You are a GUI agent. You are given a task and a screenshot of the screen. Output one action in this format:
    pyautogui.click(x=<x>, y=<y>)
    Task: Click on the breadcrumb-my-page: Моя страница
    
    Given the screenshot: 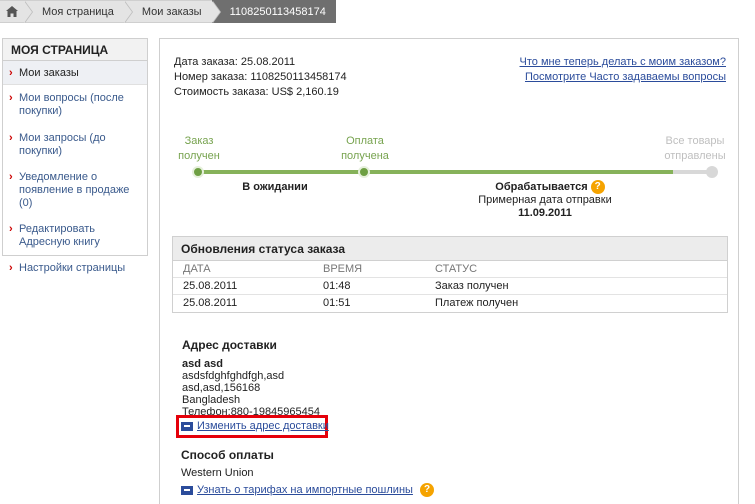 What is the action you would take?
    pyautogui.click(x=78, y=11)
    